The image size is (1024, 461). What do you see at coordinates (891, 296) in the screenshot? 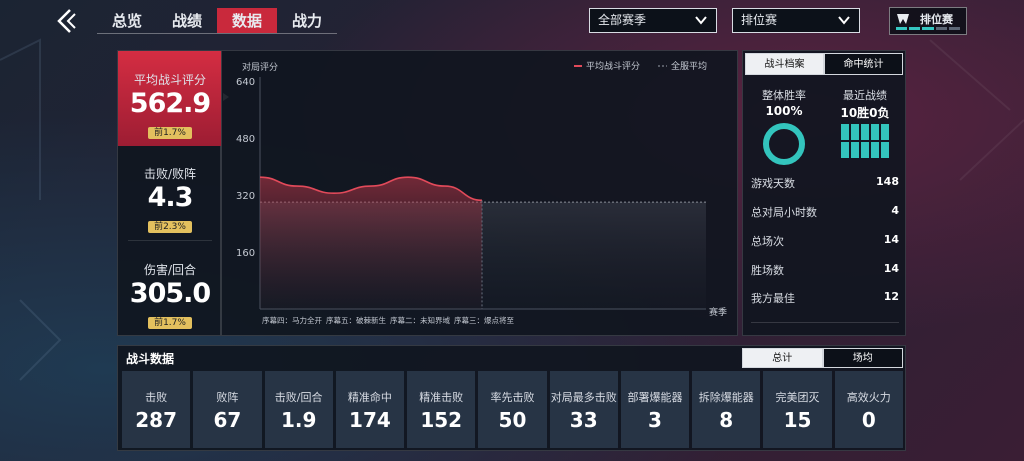
I see `row-value: 12` at bounding box center [891, 296].